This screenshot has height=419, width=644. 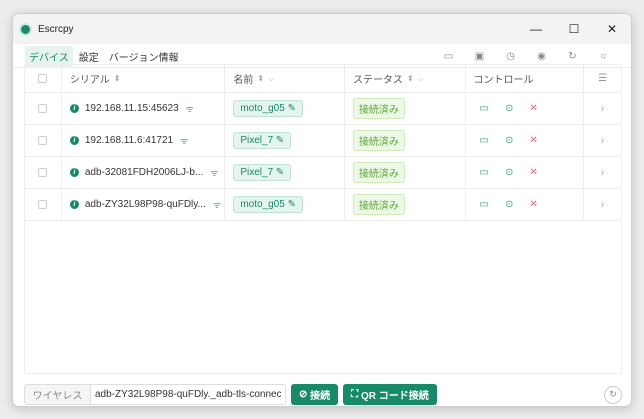 What do you see at coordinates (243, 78) in the screenshot?
I see `header-name: 名前` at bounding box center [243, 78].